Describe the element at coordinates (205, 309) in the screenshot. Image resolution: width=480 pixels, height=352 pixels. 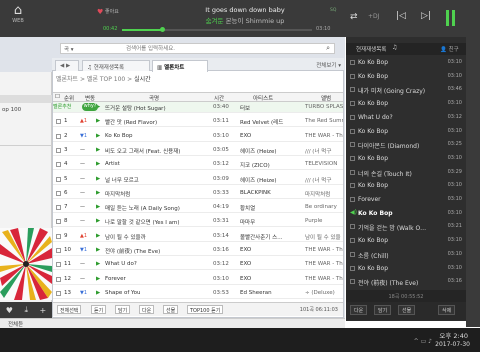
I see `top100-listen-button: TOP100 듣기` at that location.